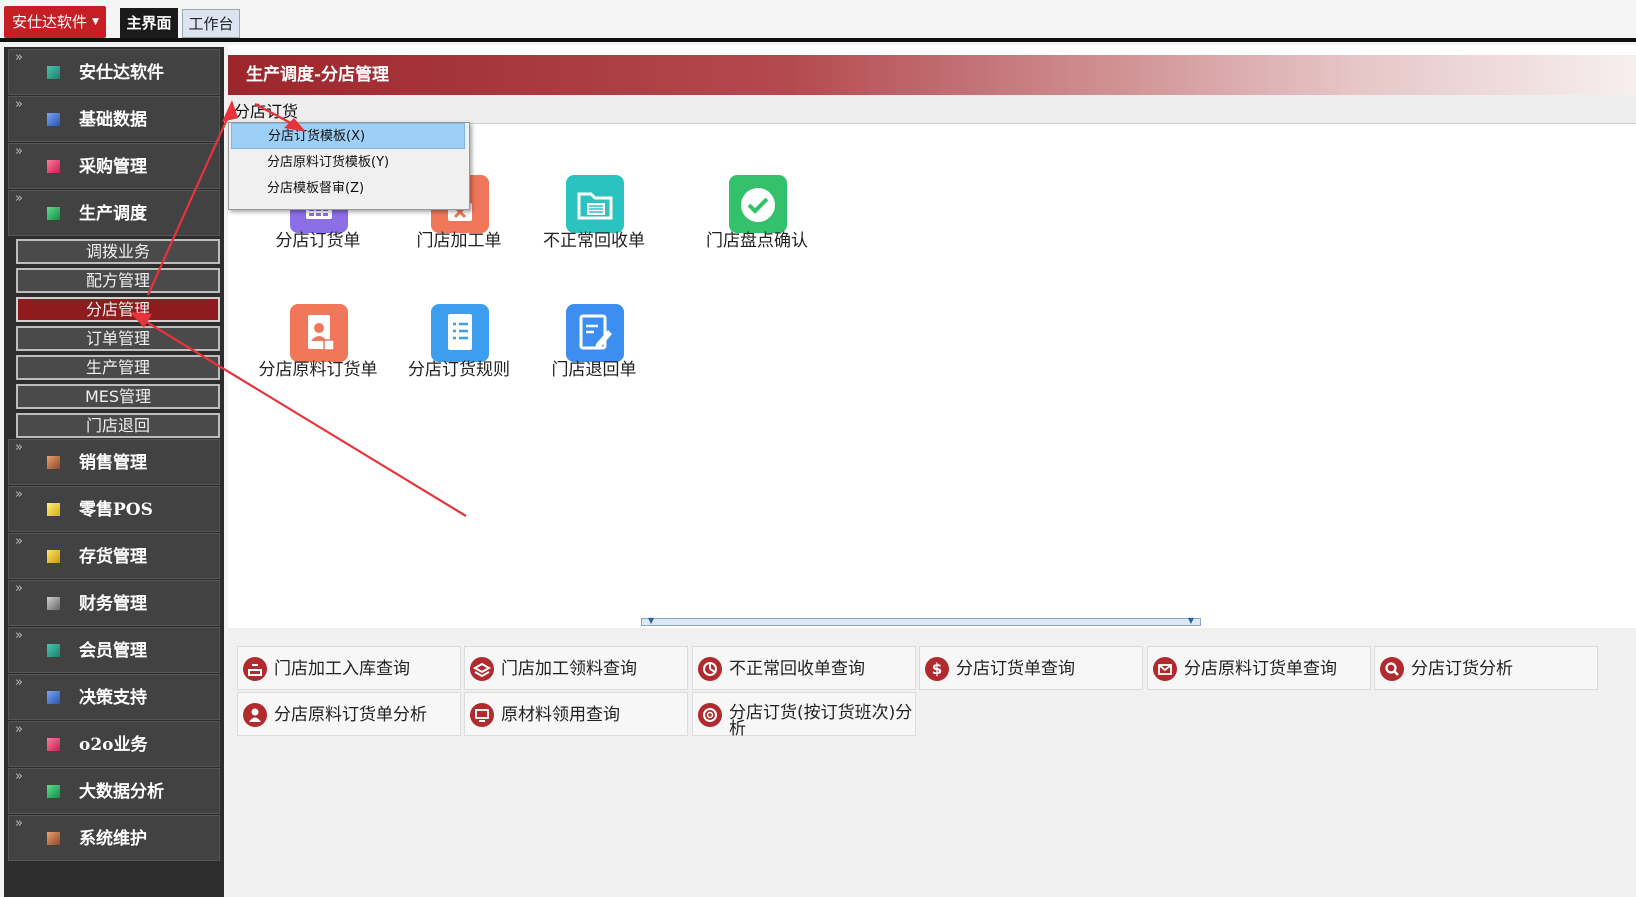  I want to click on sidebar-item-production: » 生产调度, so click(114, 213).